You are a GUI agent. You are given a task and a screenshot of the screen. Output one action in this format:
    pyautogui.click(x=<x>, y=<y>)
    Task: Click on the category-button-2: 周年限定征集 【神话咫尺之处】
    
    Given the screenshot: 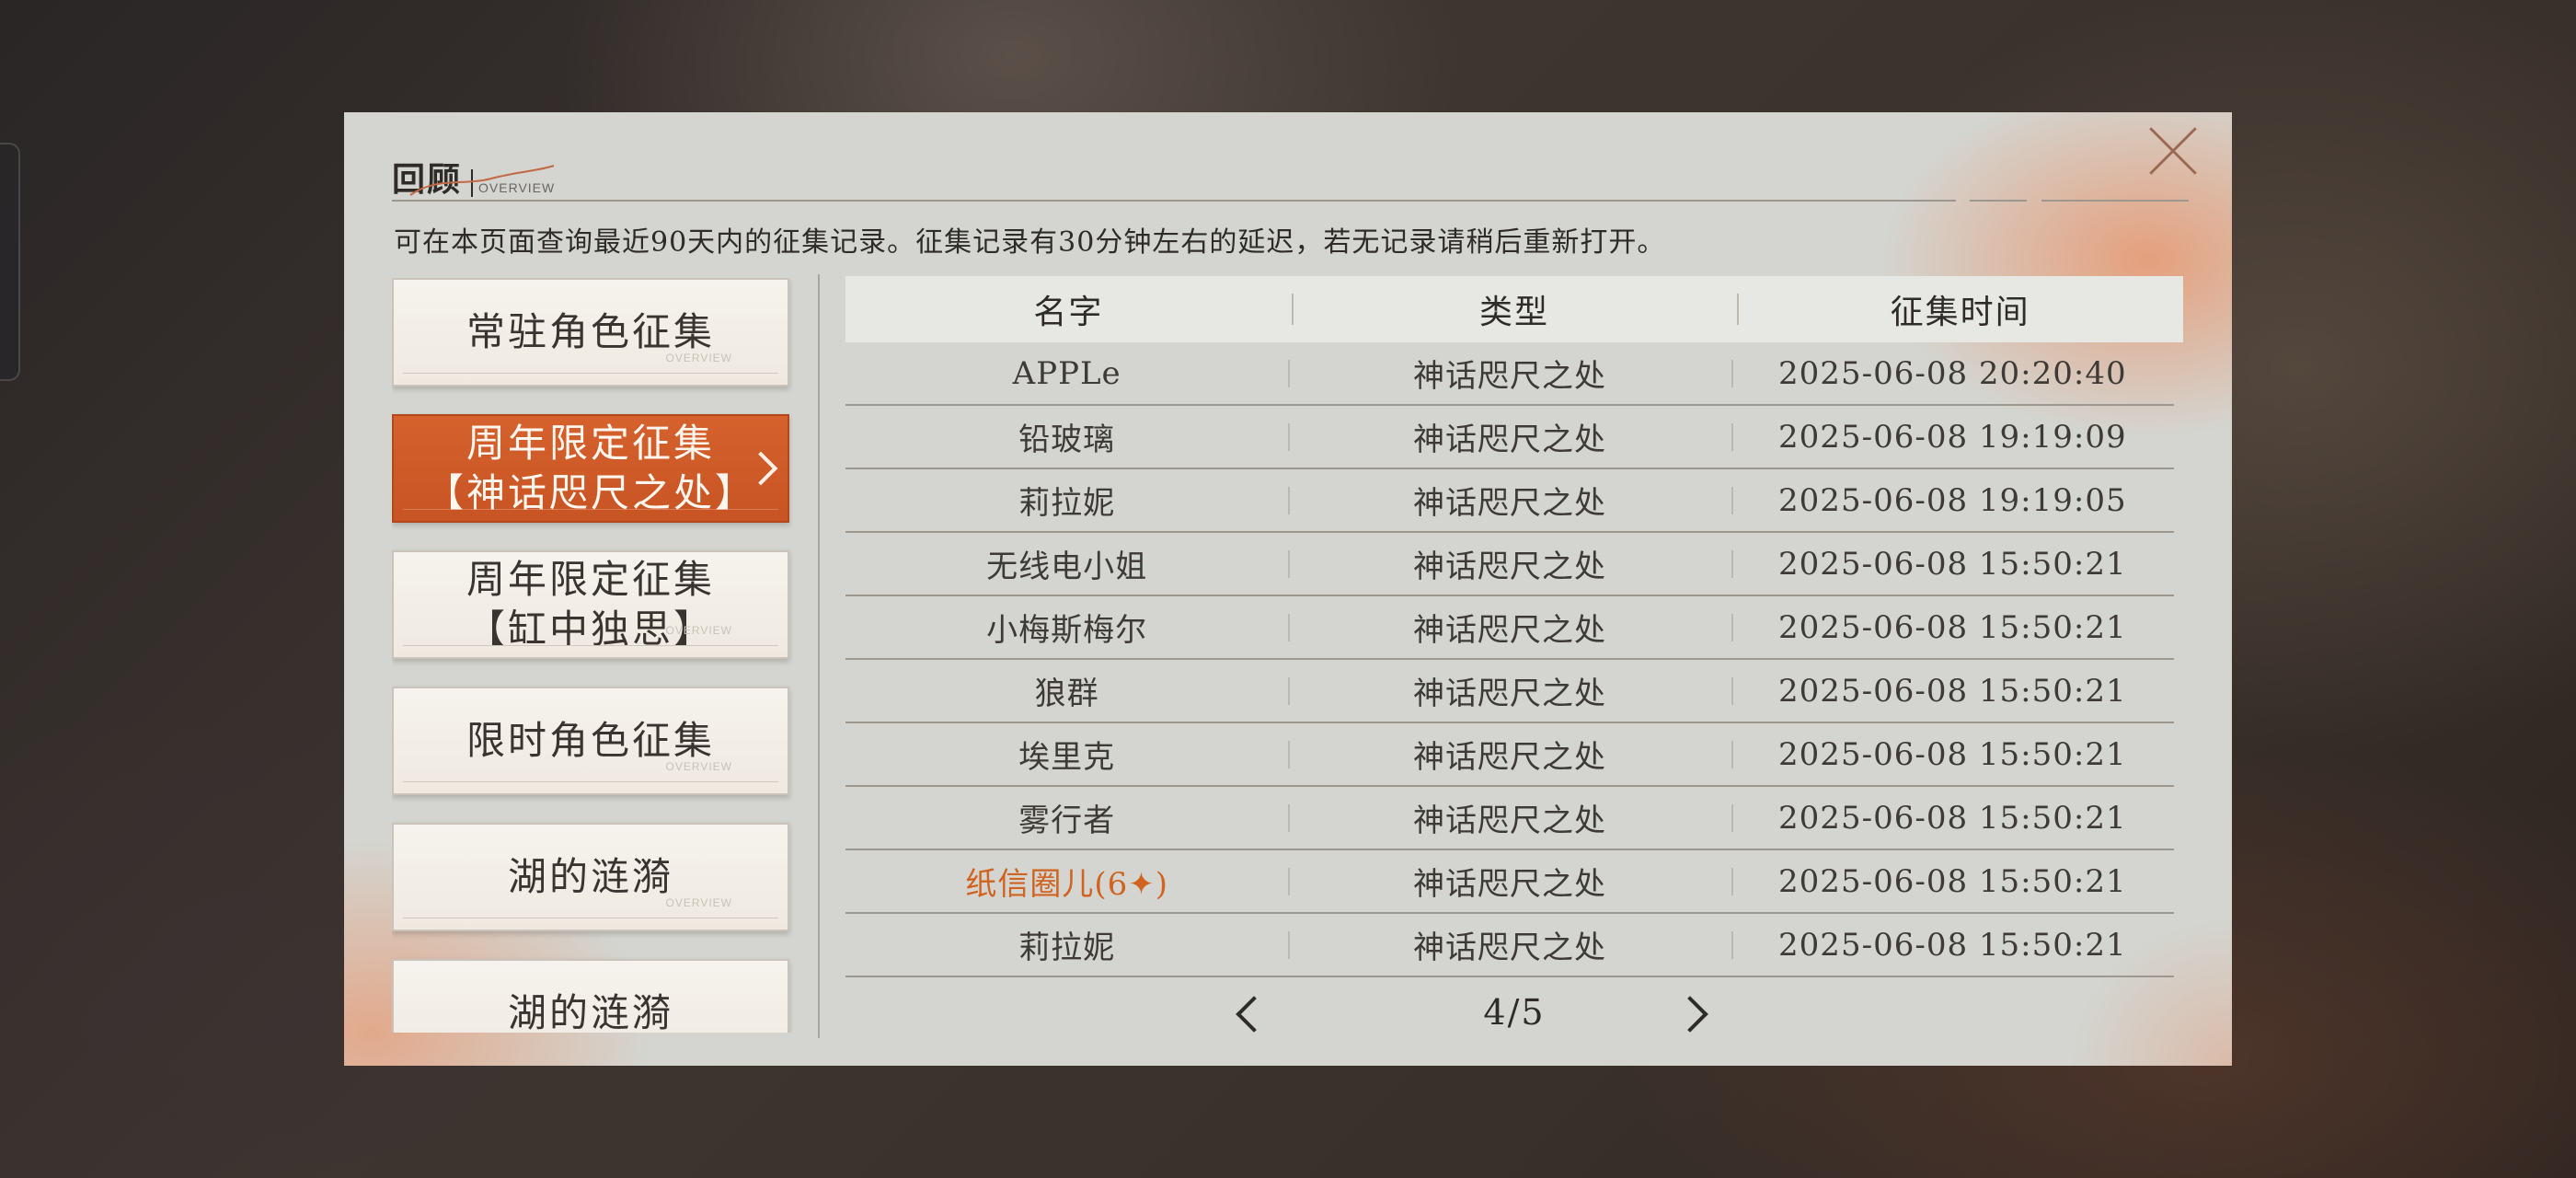 What is the action you would take?
    pyautogui.click(x=590, y=468)
    